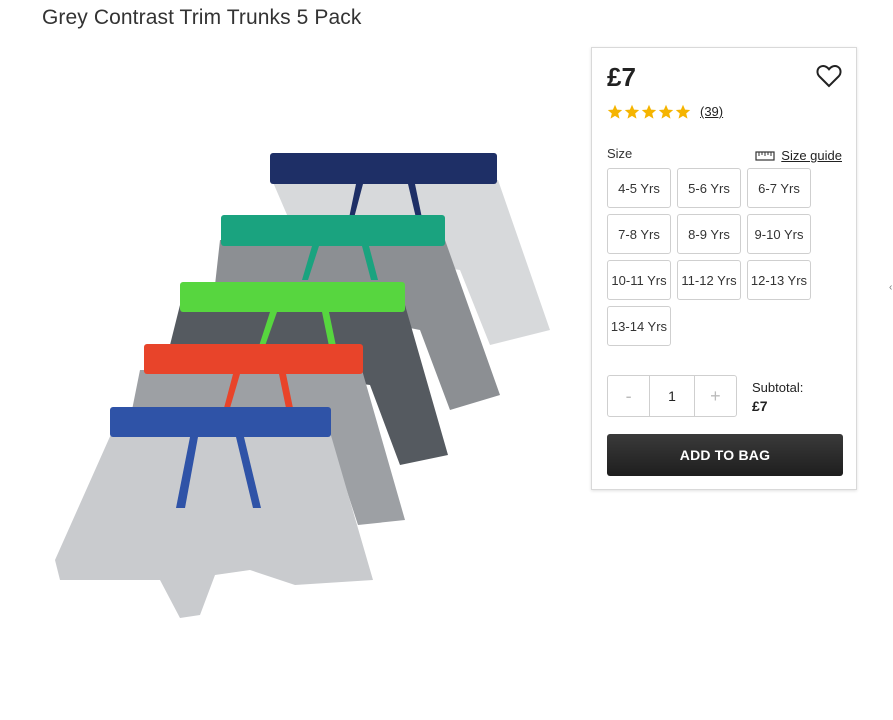 This screenshot has height=720, width=893. I want to click on size-option: 6-7 Yrs, so click(779, 188).